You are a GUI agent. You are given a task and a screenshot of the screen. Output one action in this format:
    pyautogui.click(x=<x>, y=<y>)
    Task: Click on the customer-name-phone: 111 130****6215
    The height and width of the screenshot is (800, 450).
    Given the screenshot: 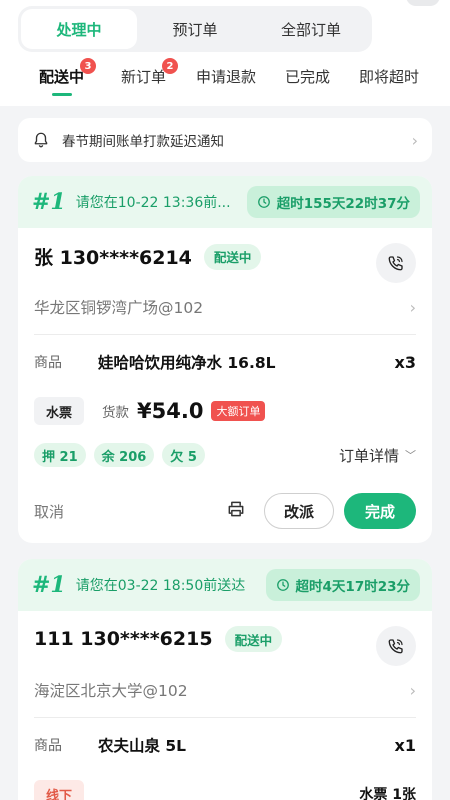 What is the action you would take?
    pyautogui.click(x=123, y=639)
    